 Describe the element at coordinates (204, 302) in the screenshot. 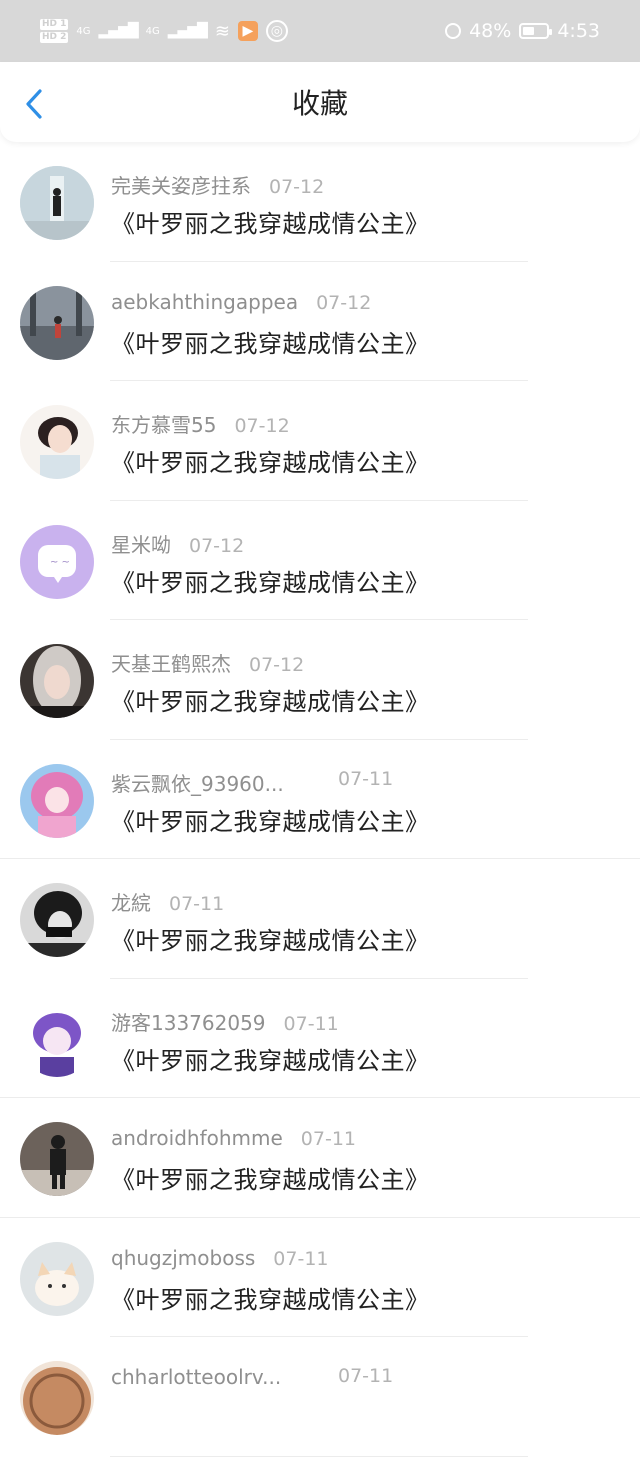

I see `user-name: aebkahthingappea` at that location.